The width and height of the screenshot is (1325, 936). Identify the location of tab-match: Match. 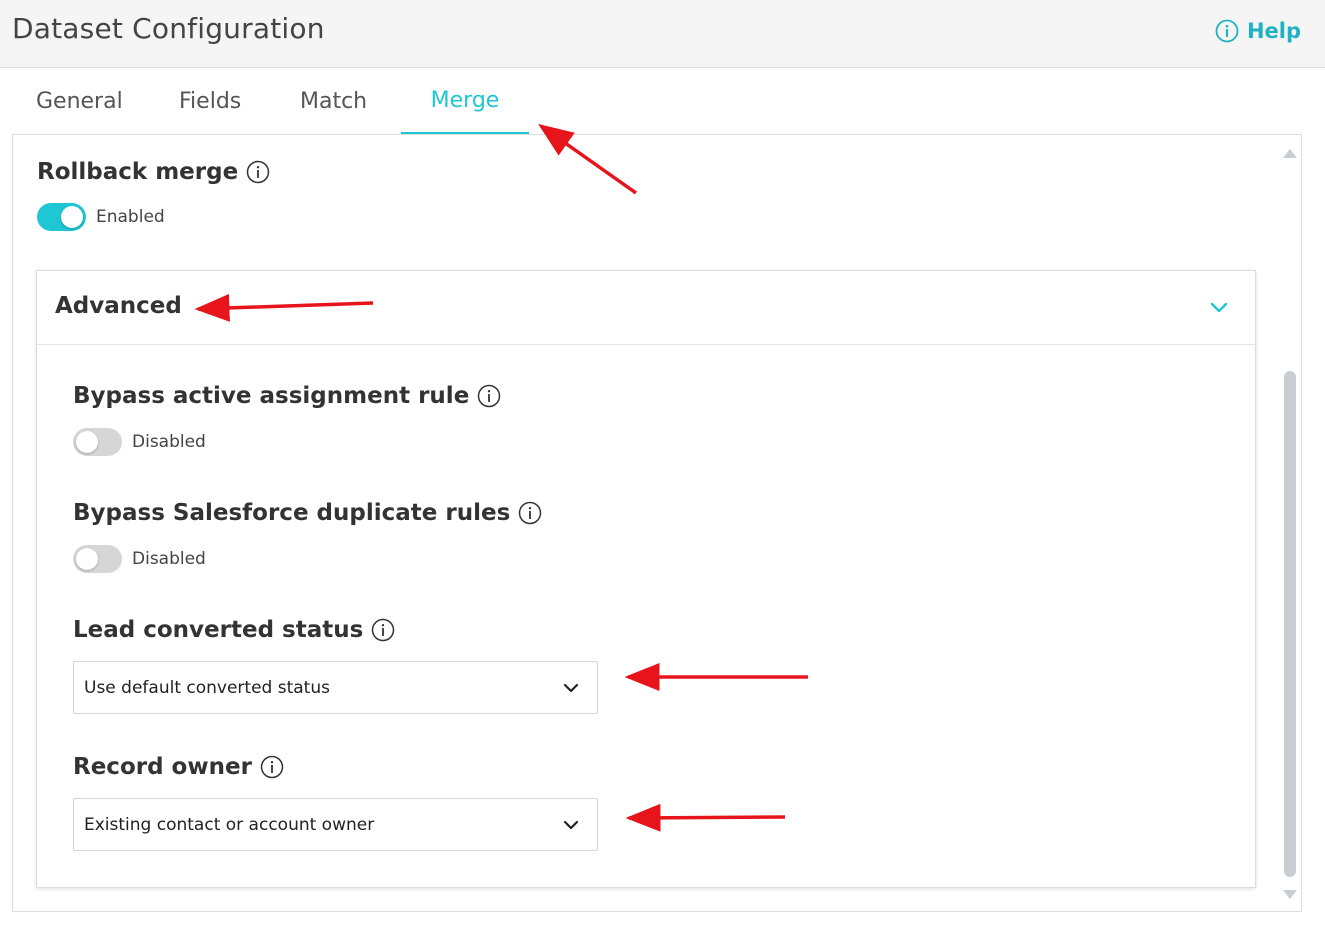
(333, 101).